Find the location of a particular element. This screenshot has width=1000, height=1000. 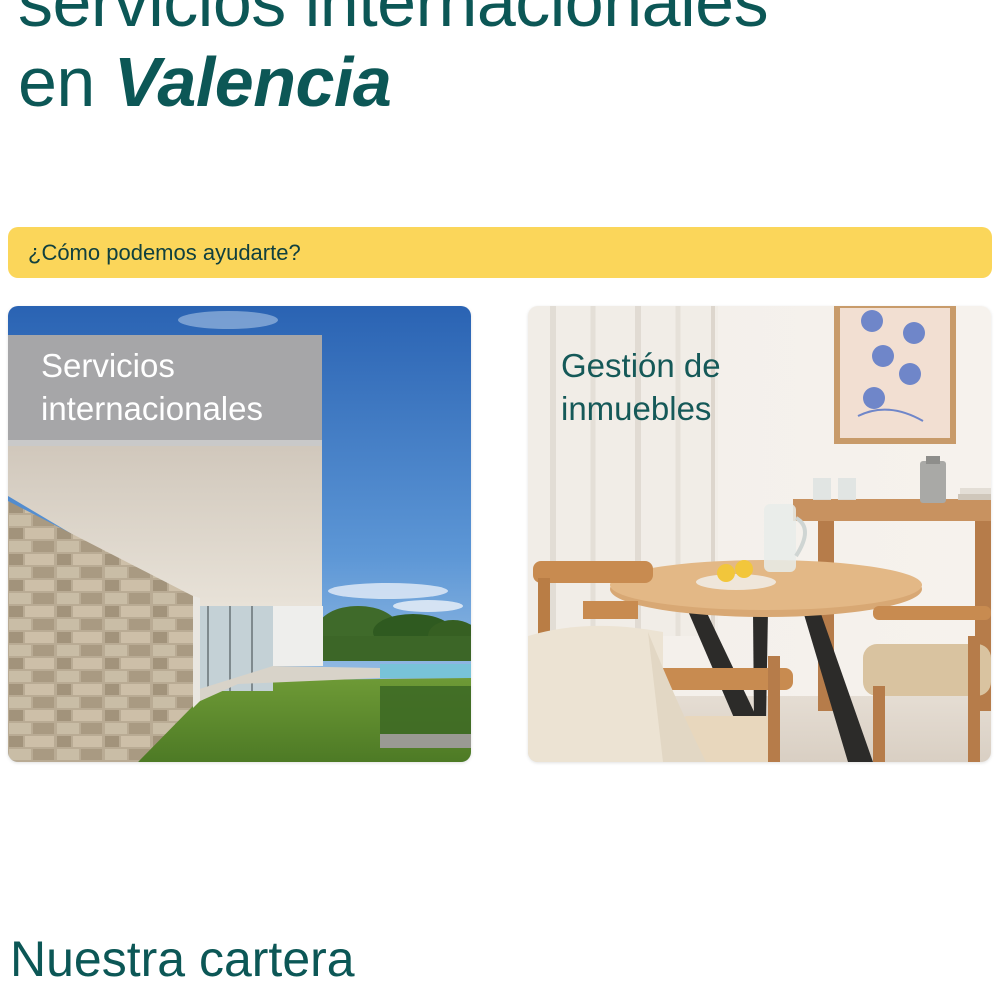

hero-title-line1: servicios internacionales is located at coordinates (393, 20).